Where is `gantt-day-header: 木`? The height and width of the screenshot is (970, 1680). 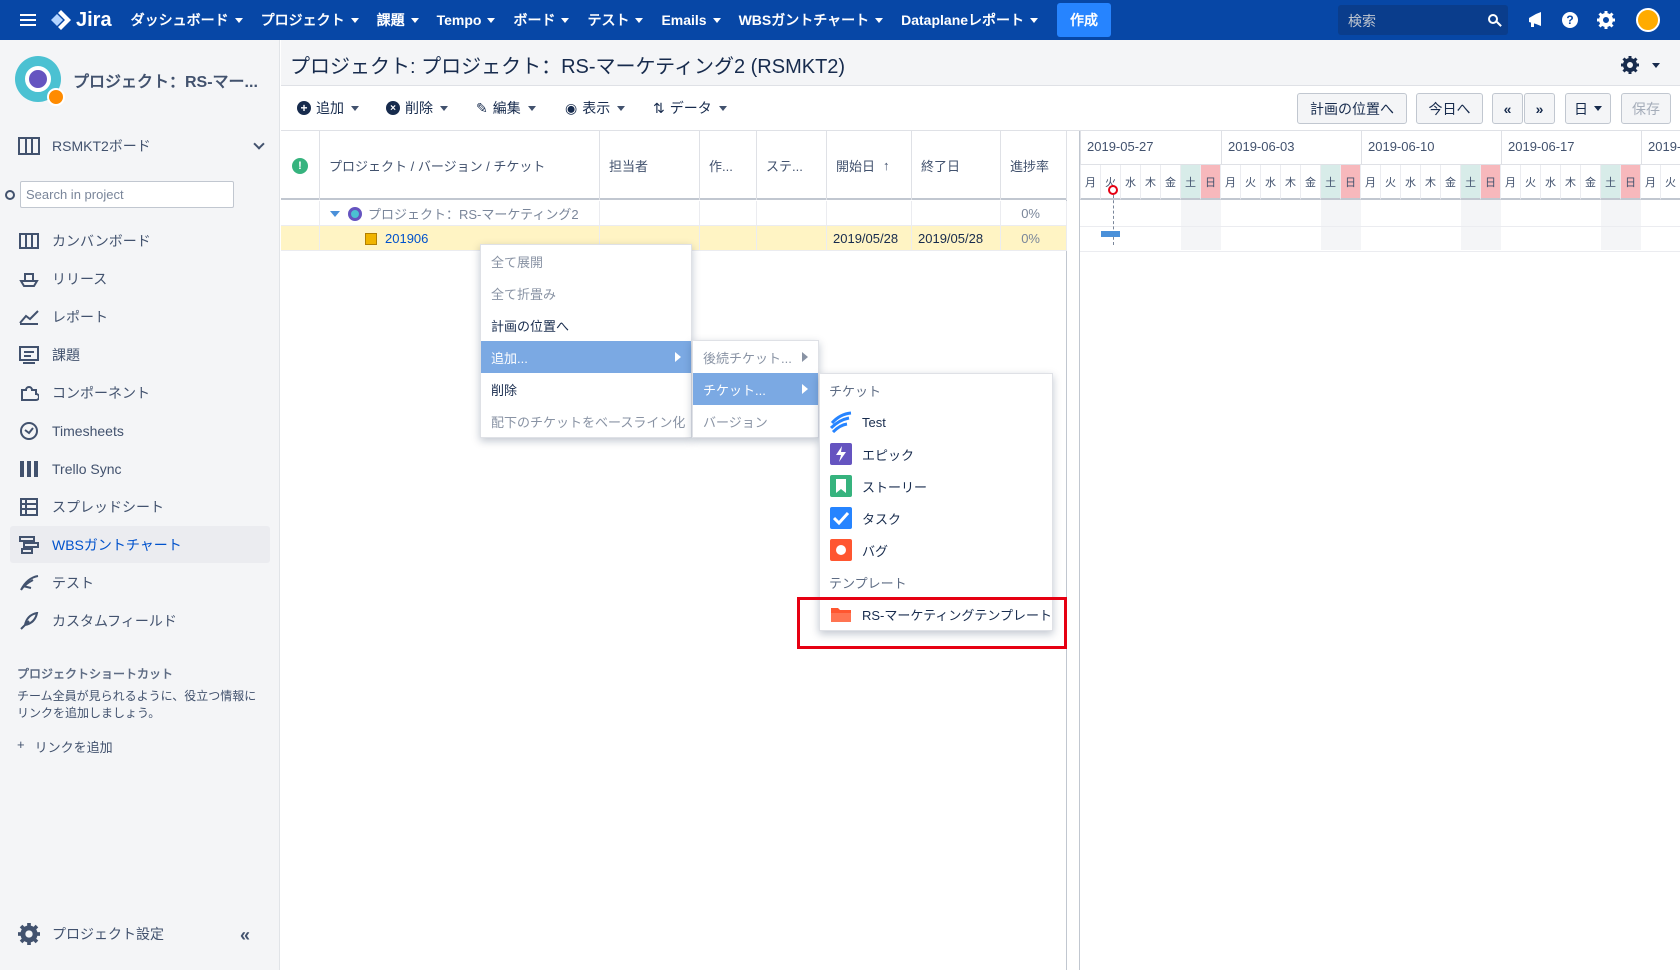
gantt-day-header: 木 is located at coordinates (1430, 182).